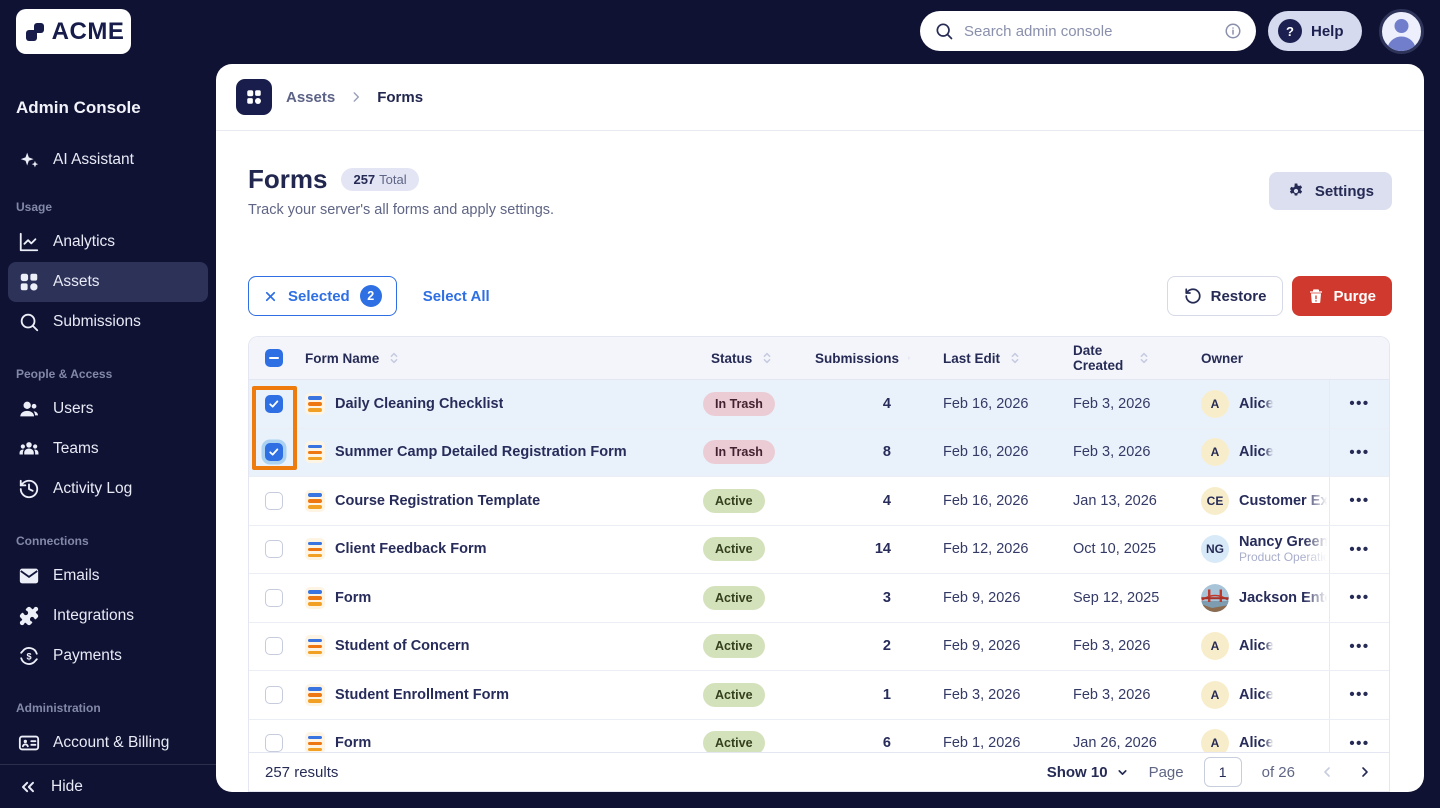  Describe the element at coordinates (35, 32) in the screenshot. I see `logo-icon` at that location.